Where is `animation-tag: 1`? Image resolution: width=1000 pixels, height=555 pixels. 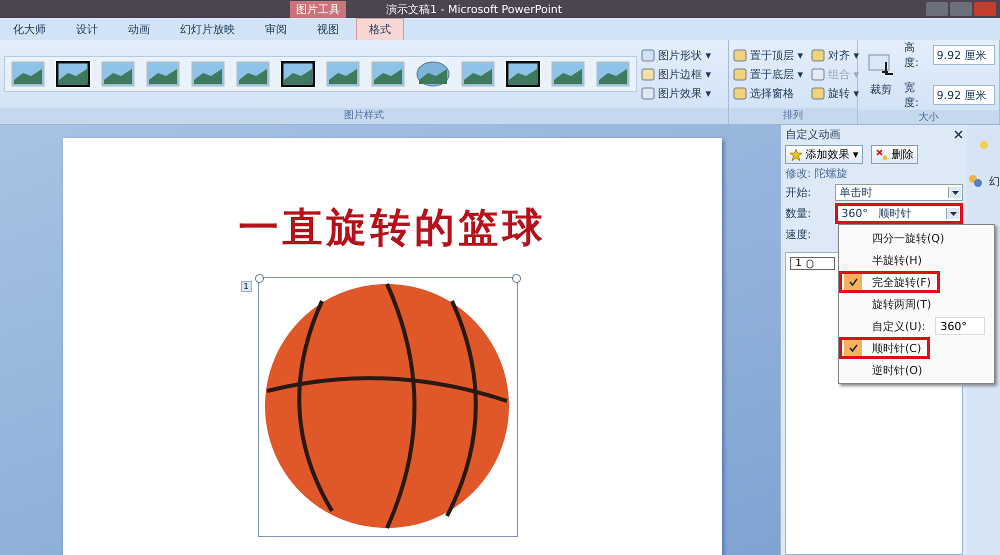 animation-tag: 1 is located at coordinates (246, 286).